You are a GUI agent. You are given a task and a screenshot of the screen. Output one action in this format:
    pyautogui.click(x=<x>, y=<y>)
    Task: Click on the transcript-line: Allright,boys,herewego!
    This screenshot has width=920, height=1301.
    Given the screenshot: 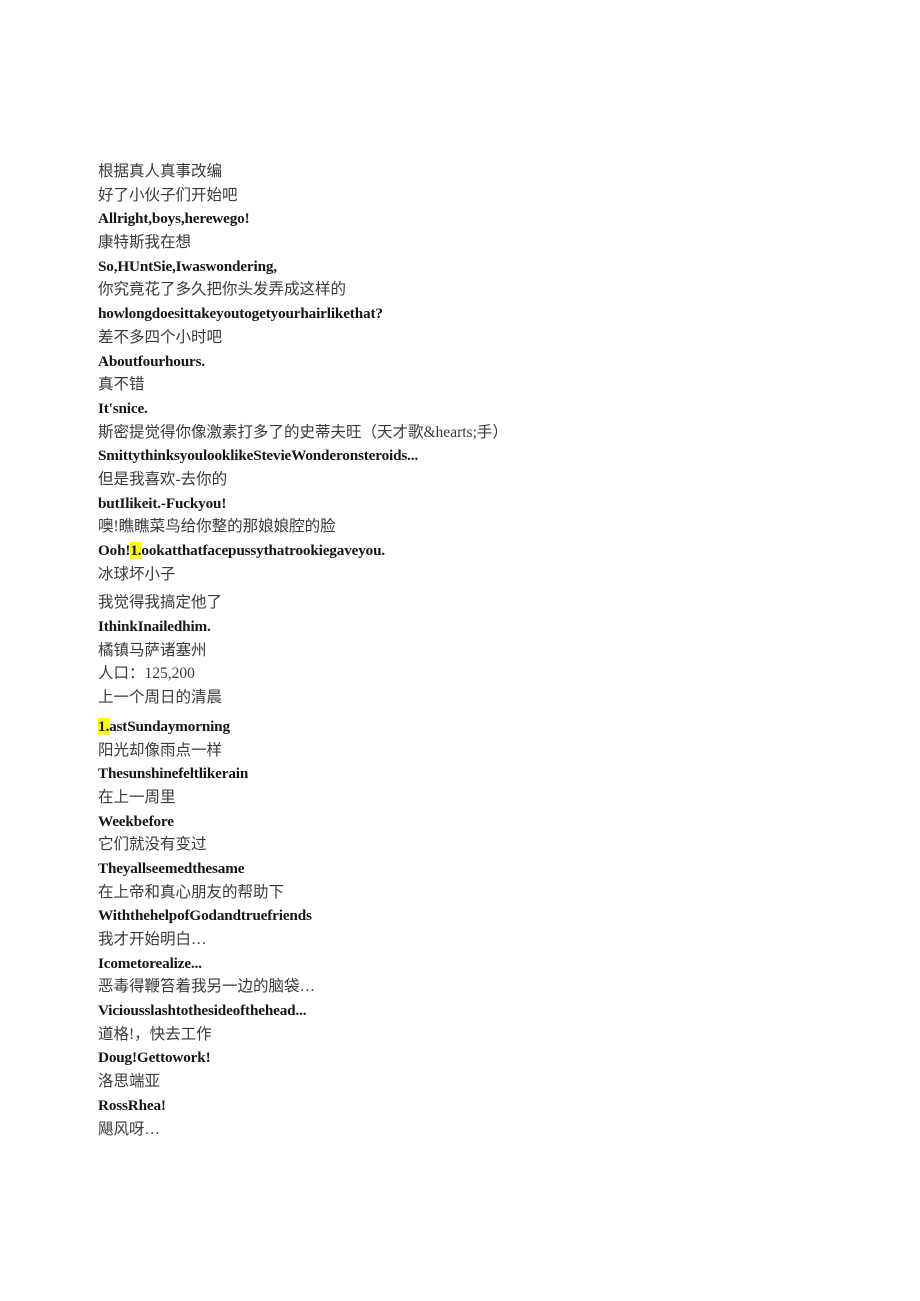 What is the action you would take?
    pyautogui.click(x=174, y=219)
    